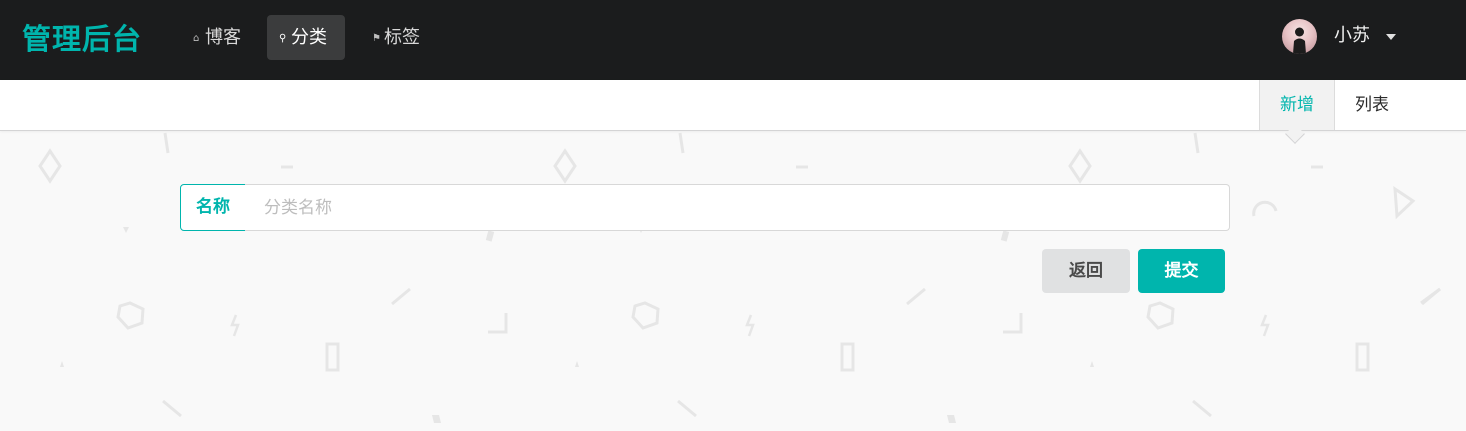  I want to click on brand-title: 管理后台, so click(82, 39).